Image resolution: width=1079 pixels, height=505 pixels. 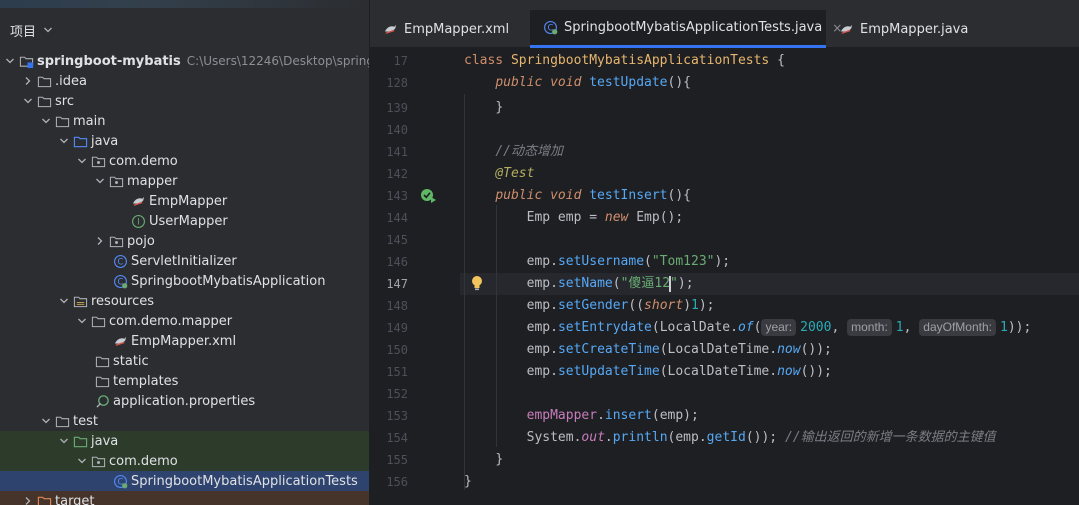 I want to click on tree-item-com-demo-mapper: com.demo.mapper, so click(x=184, y=321).